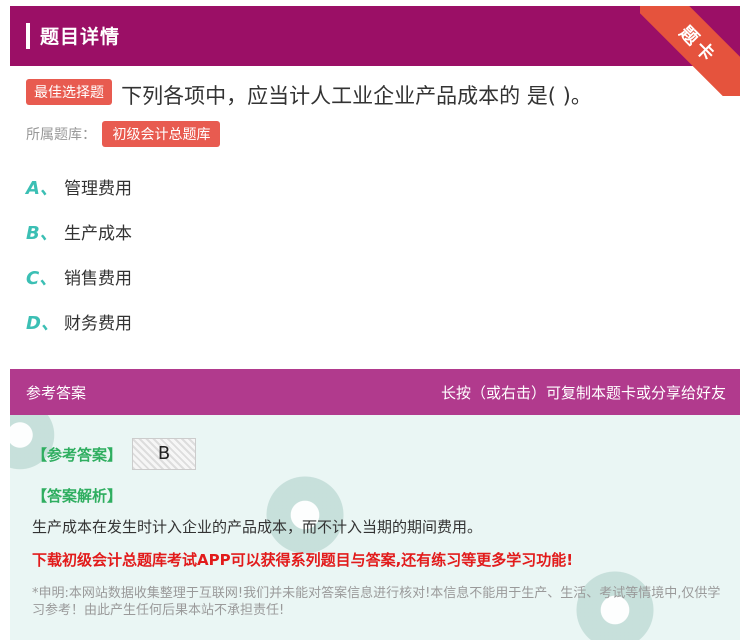 The height and width of the screenshot is (640, 750). I want to click on option-letter: A、, so click(42, 188).